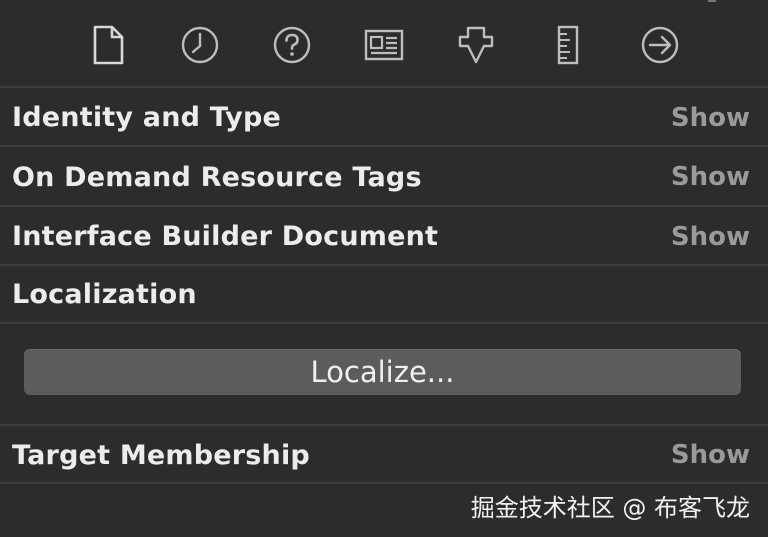 The height and width of the screenshot is (537, 768). Describe the element at coordinates (104, 294) in the screenshot. I see `section-title: Localization` at that location.